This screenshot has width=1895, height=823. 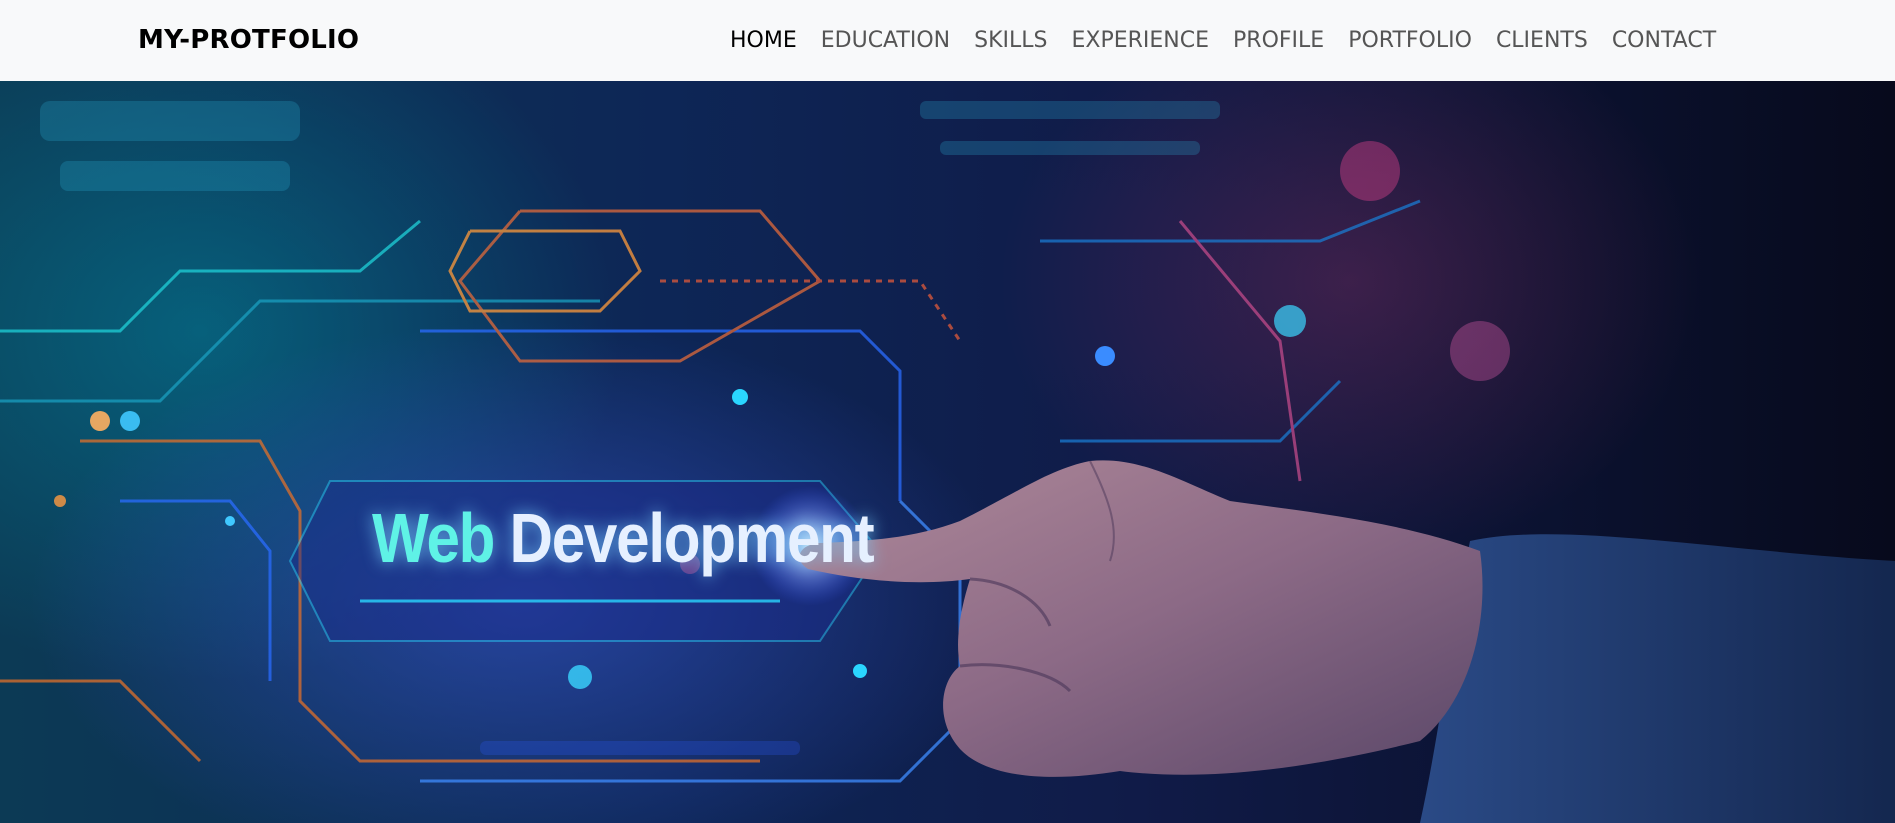 I want to click on nav-item-education: EDUCATION, so click(x=885, y=40).